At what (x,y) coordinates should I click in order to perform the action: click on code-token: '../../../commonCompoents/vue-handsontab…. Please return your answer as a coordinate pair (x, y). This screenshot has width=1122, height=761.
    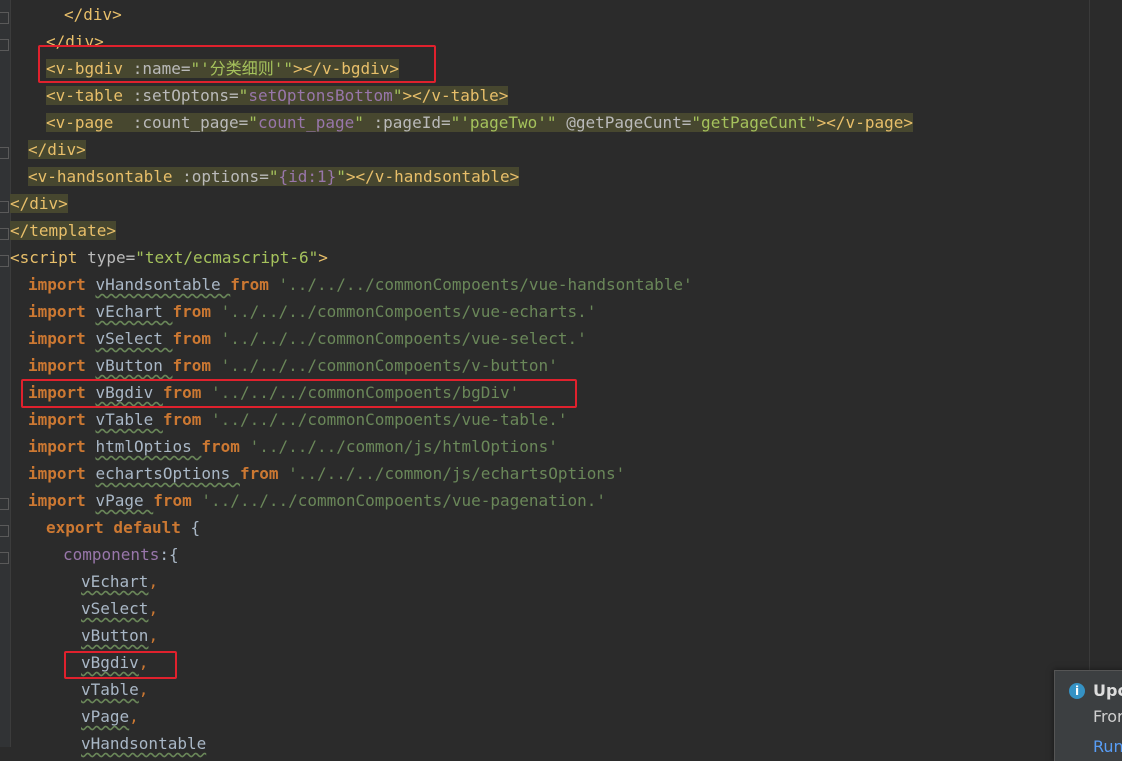
    Looking at the image, I should click on (485, 284).